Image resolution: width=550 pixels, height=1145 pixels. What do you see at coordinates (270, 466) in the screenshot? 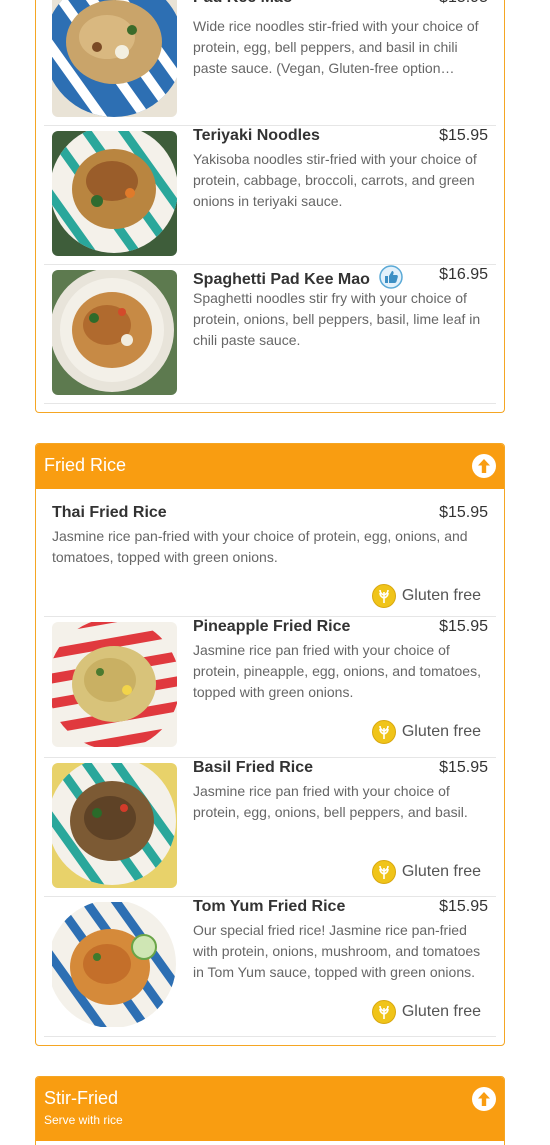
I see `fried-rice-heading: Fried Rice` at bounding box center [270, 466].